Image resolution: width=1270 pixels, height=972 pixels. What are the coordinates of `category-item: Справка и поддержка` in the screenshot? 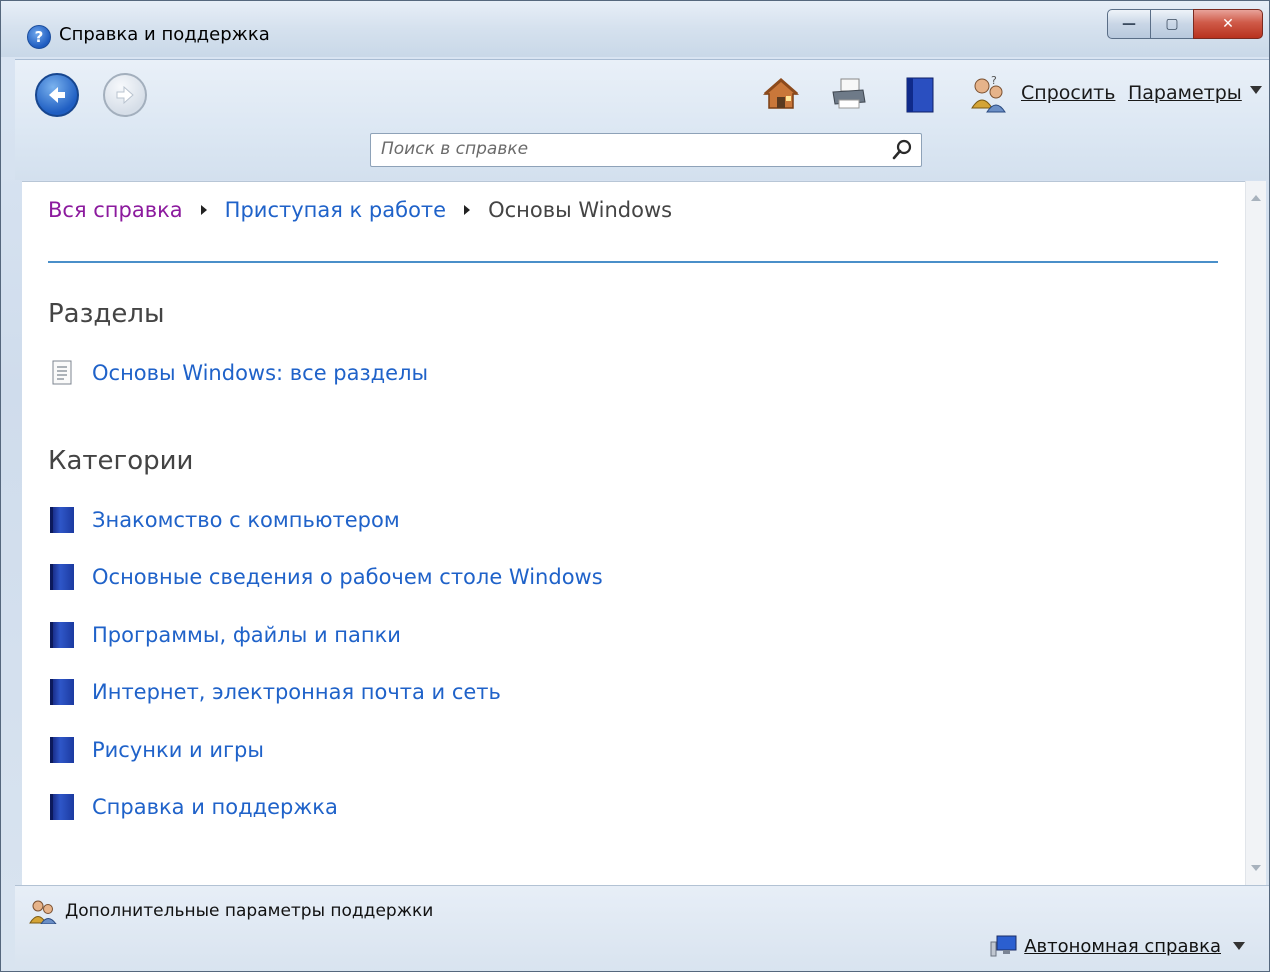 It's located at (194, 807).